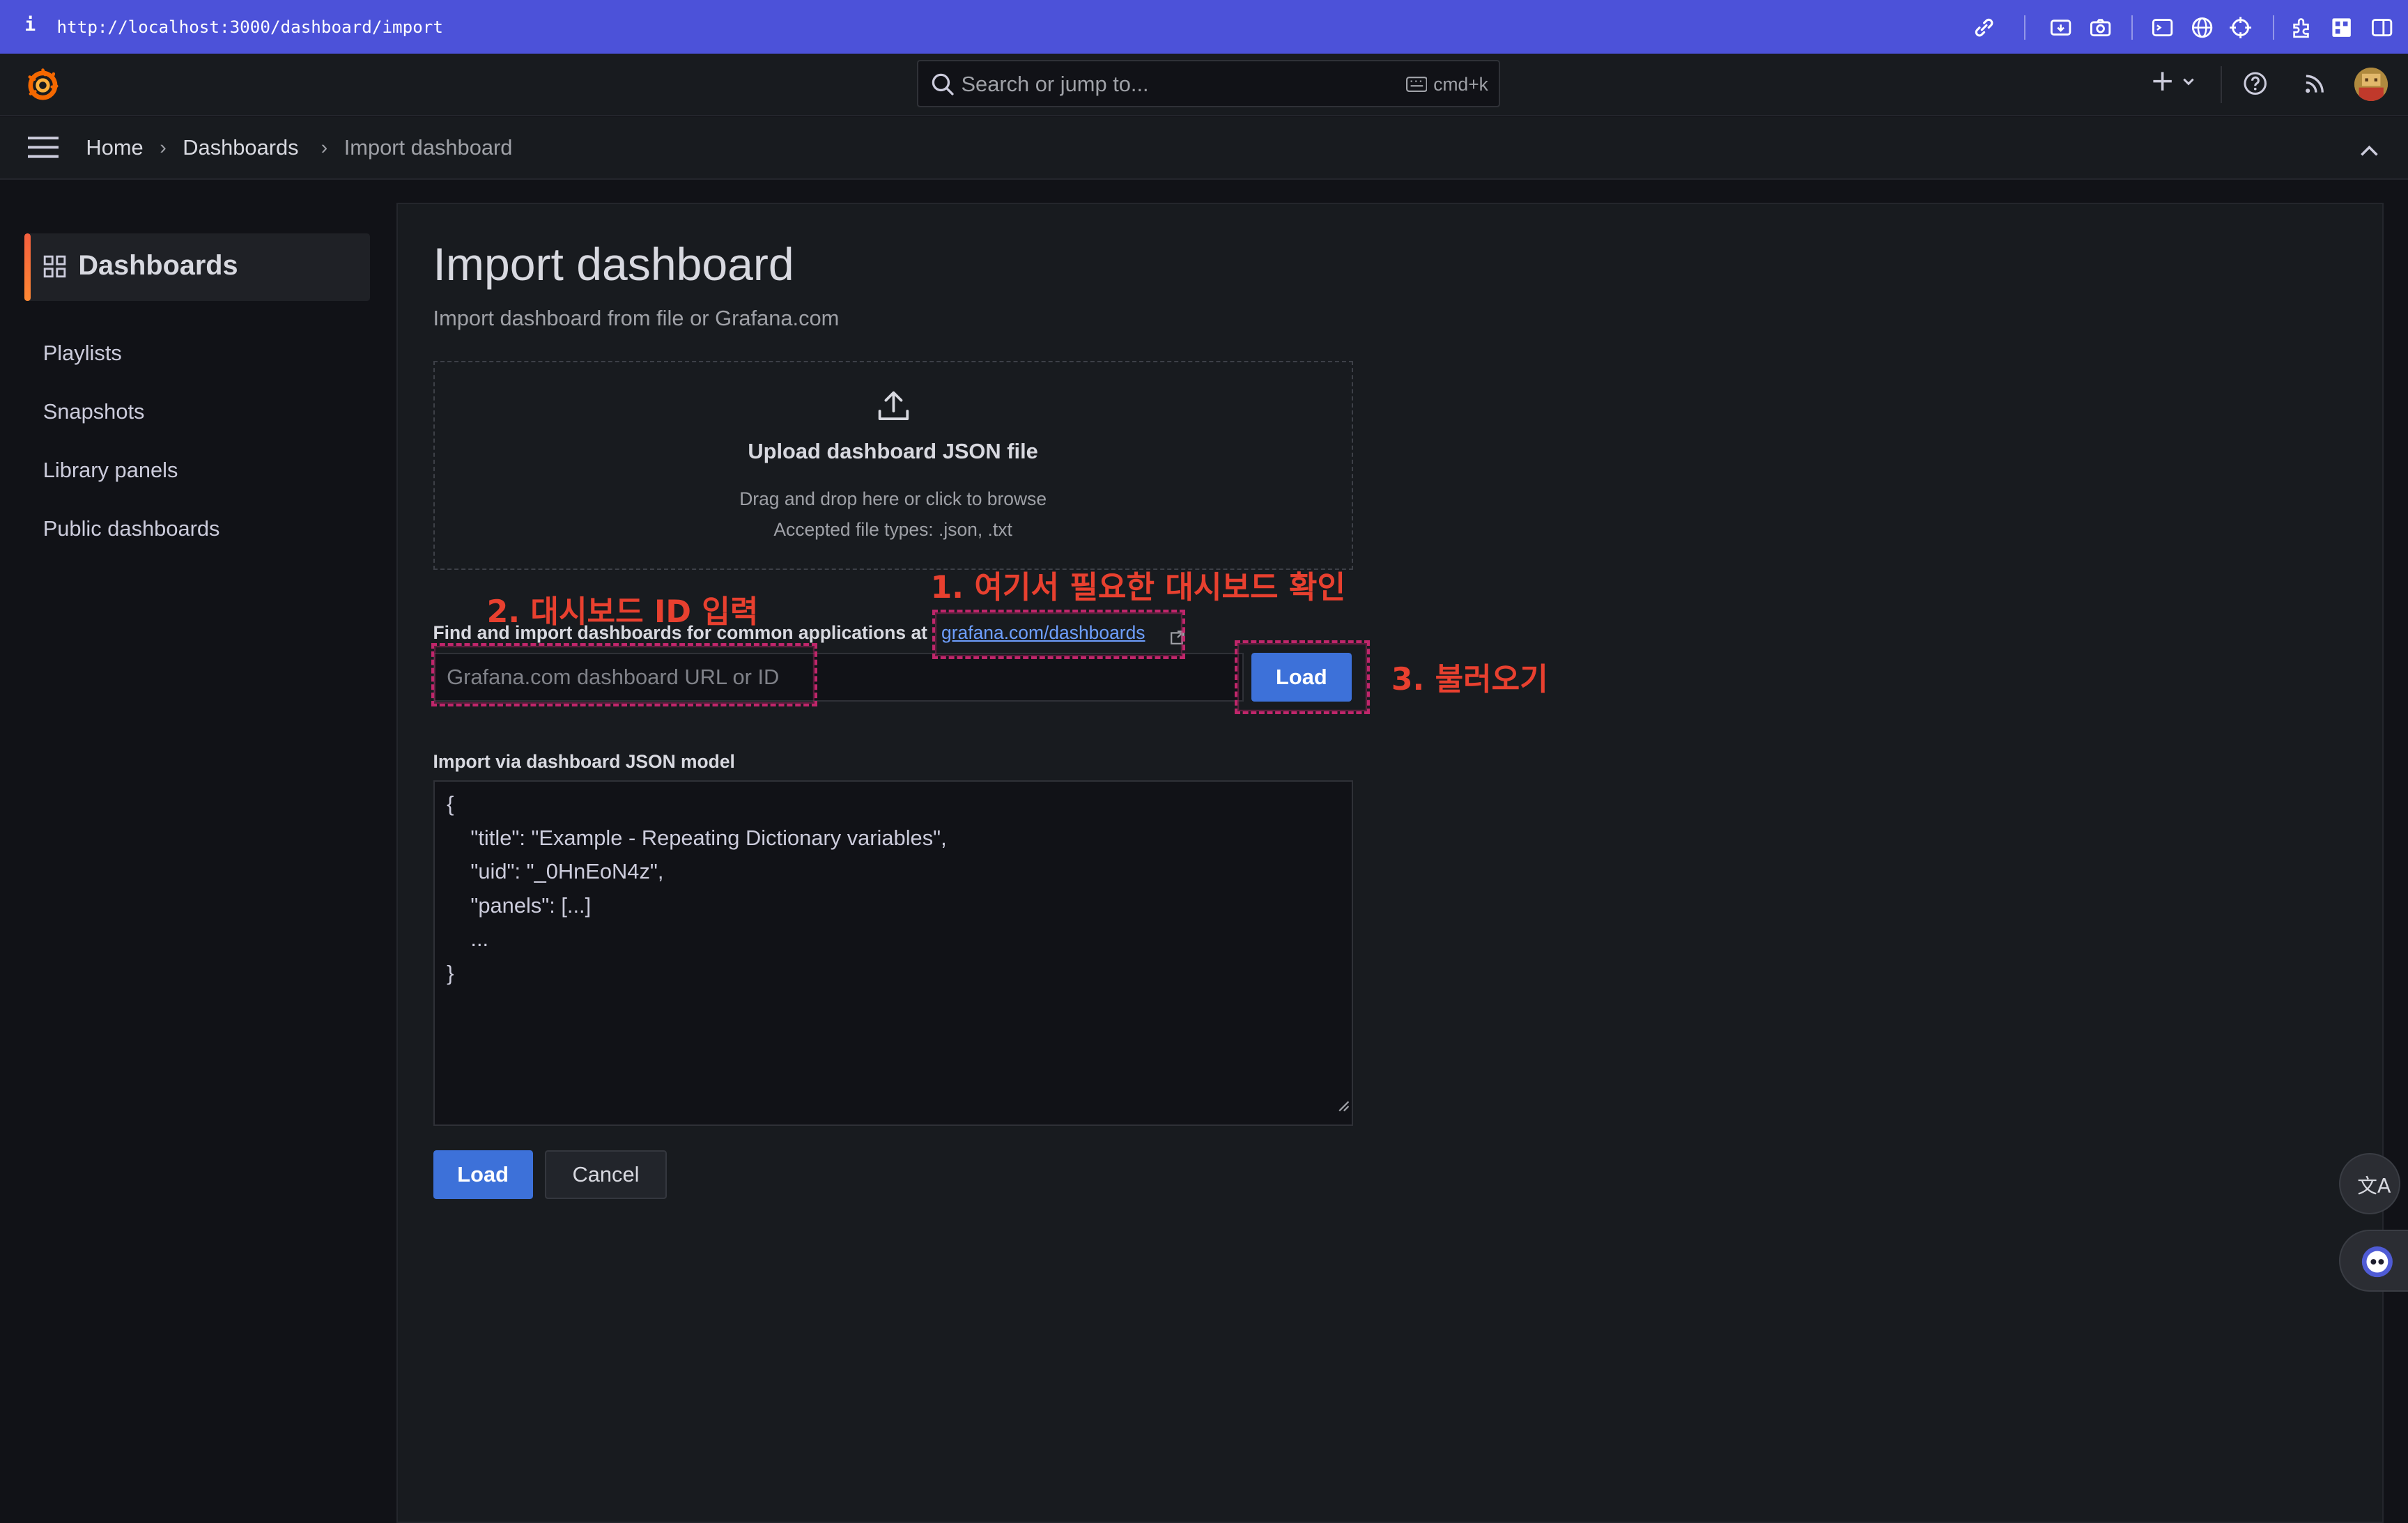 This screenshot has height=1523, width=2408. I want to click on assistant-button, so click(2373, 1261).